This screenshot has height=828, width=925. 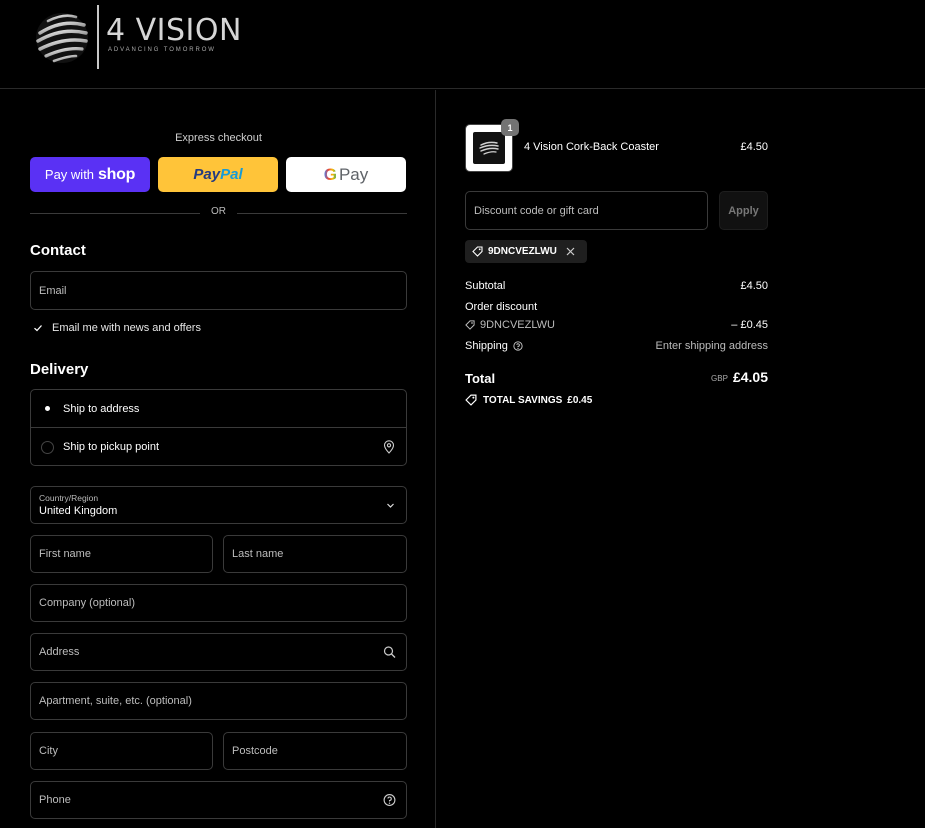 I want to click on phone-field, so click(x=218, y=800).